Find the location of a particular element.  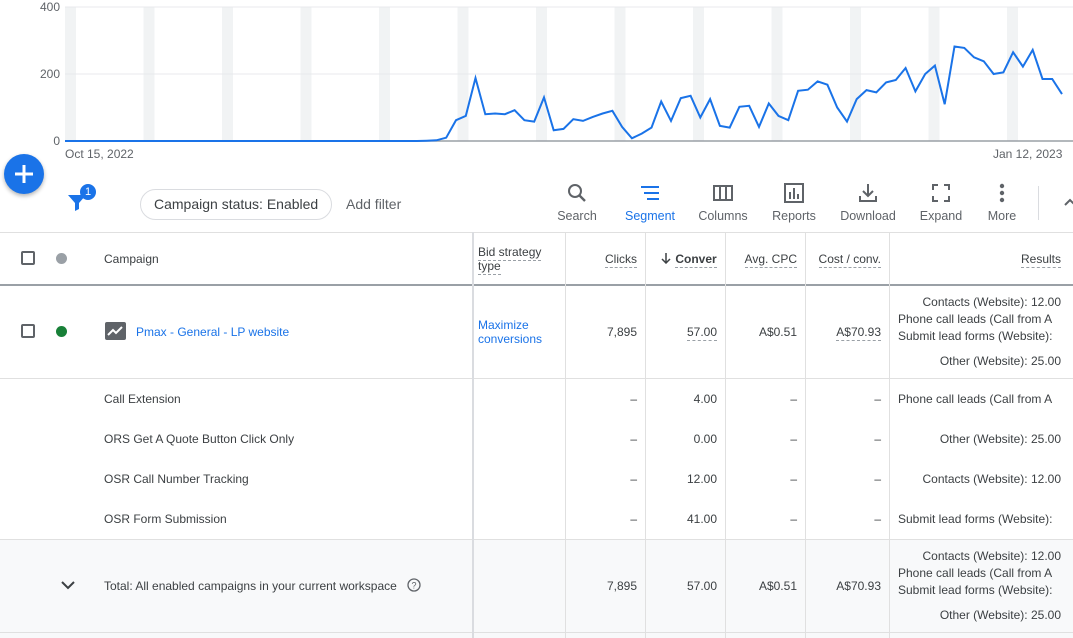

help-icon: ? is located at coordinates (414, 585).